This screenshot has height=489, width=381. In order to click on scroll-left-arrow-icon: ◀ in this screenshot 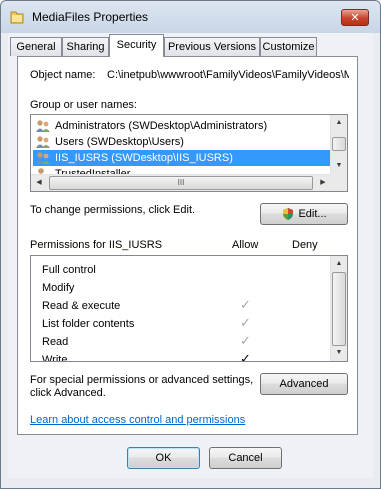, I will do `click(39, 183)`.